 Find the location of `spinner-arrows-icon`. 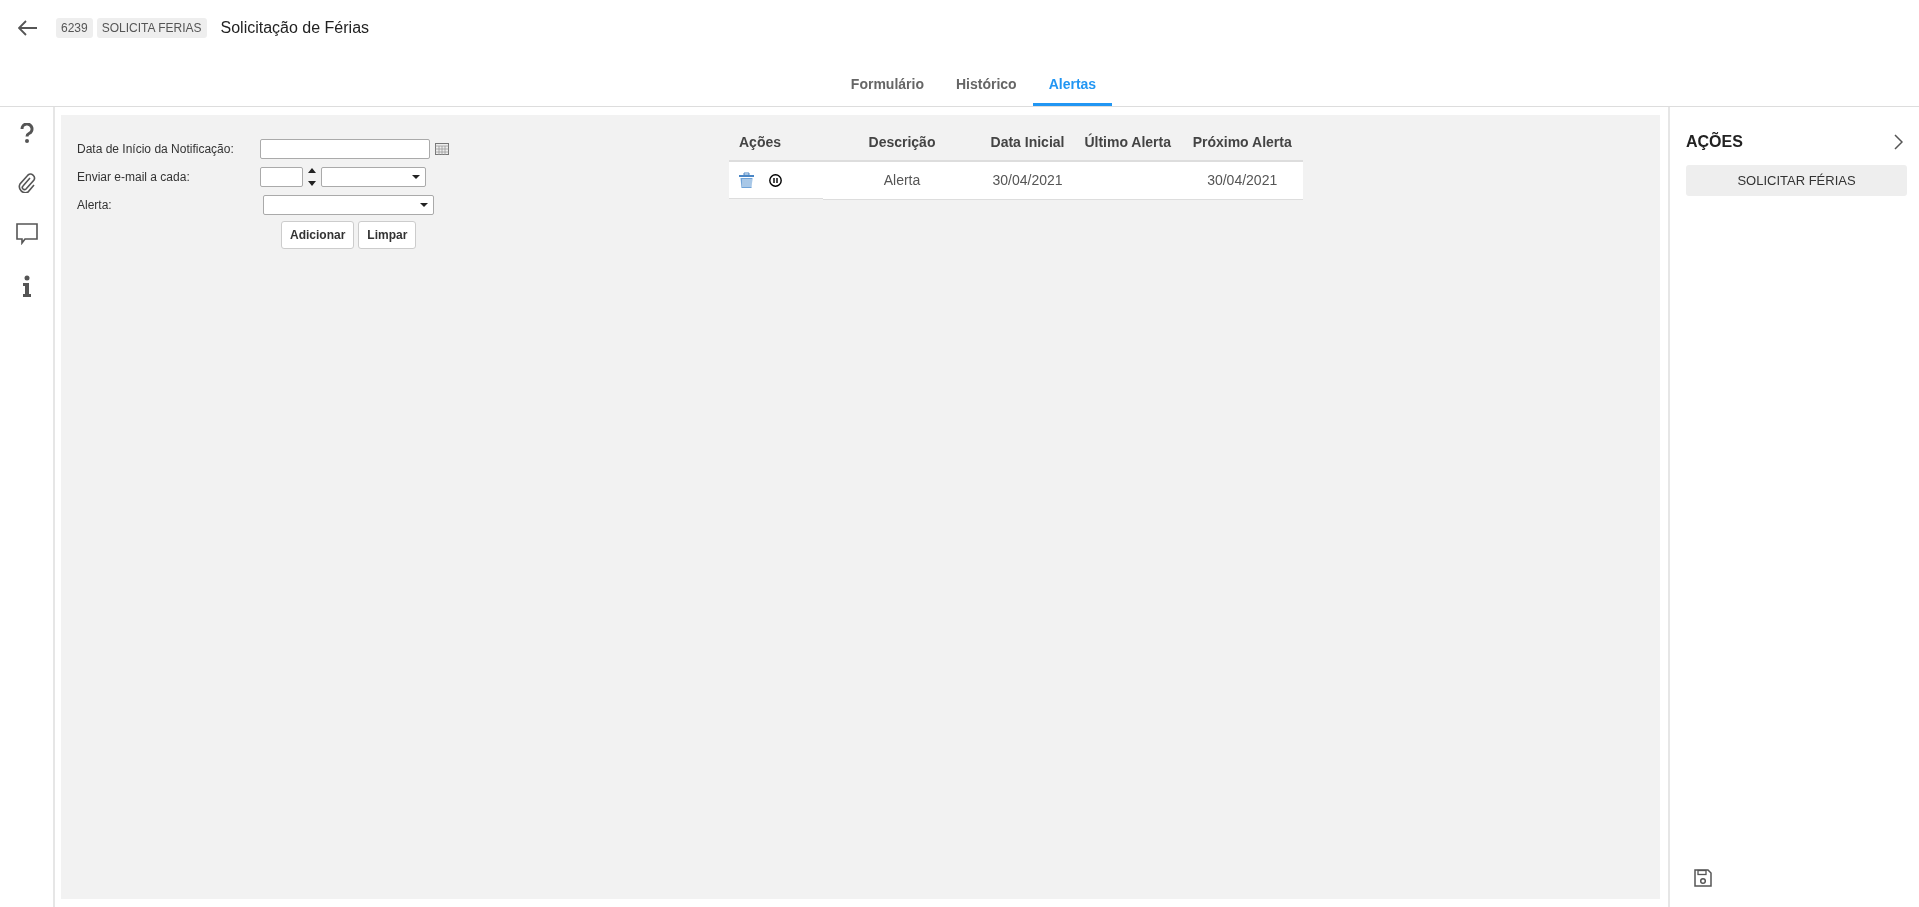

spinner-arrows-icon is located at coordinates (312, 176).